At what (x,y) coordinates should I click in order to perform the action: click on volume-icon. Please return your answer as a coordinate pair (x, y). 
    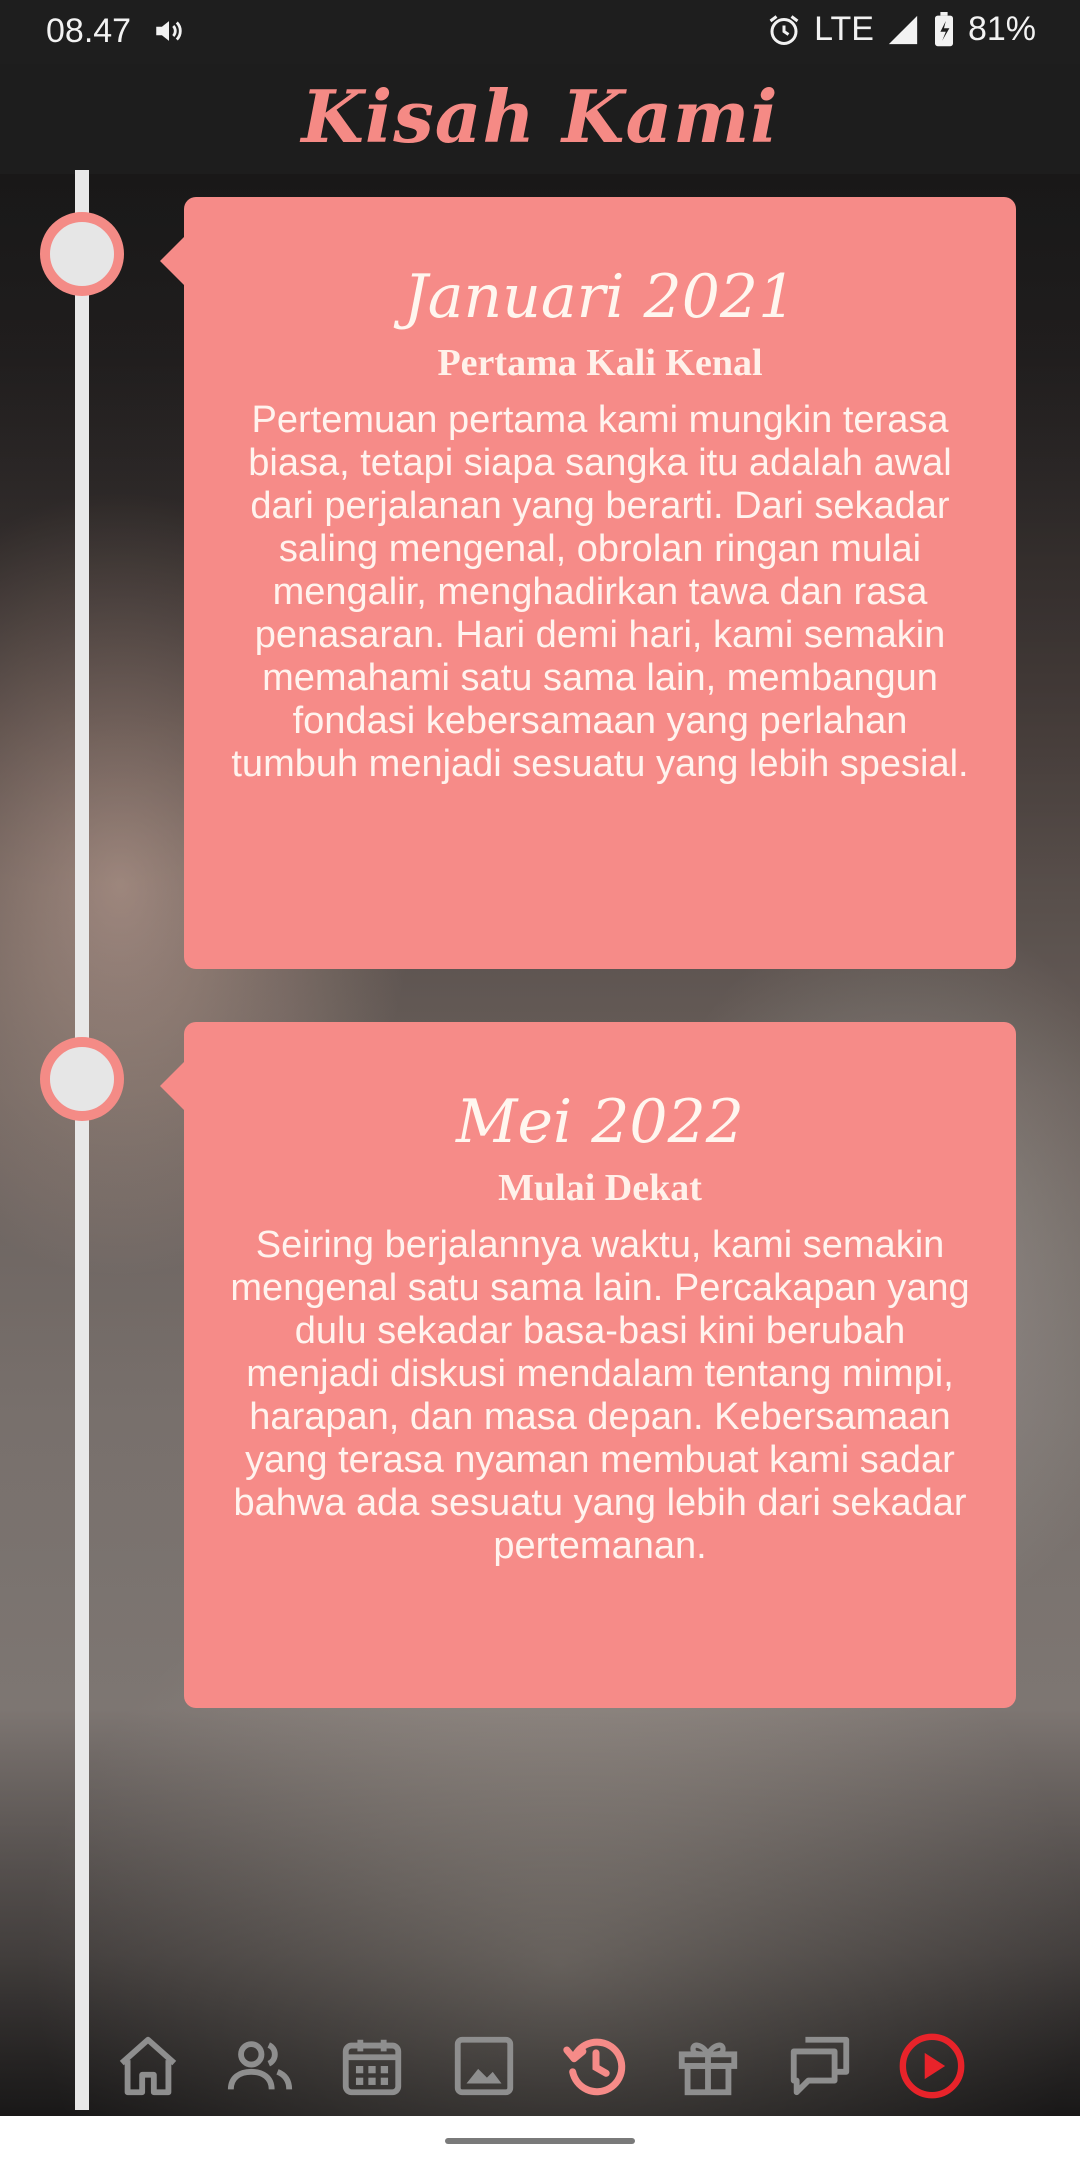
    Looking at the image, I should click on (169, 31).